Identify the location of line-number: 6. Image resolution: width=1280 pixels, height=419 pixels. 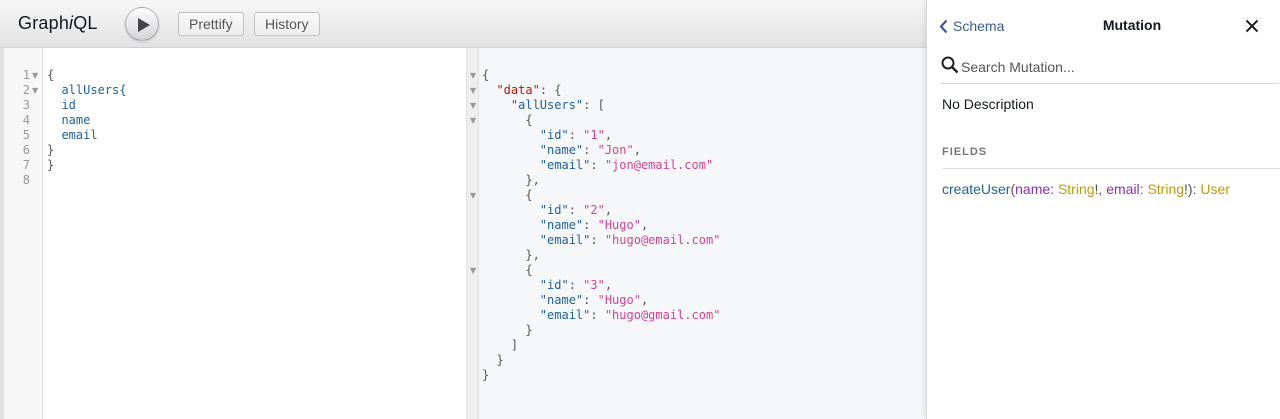
(26, 150).